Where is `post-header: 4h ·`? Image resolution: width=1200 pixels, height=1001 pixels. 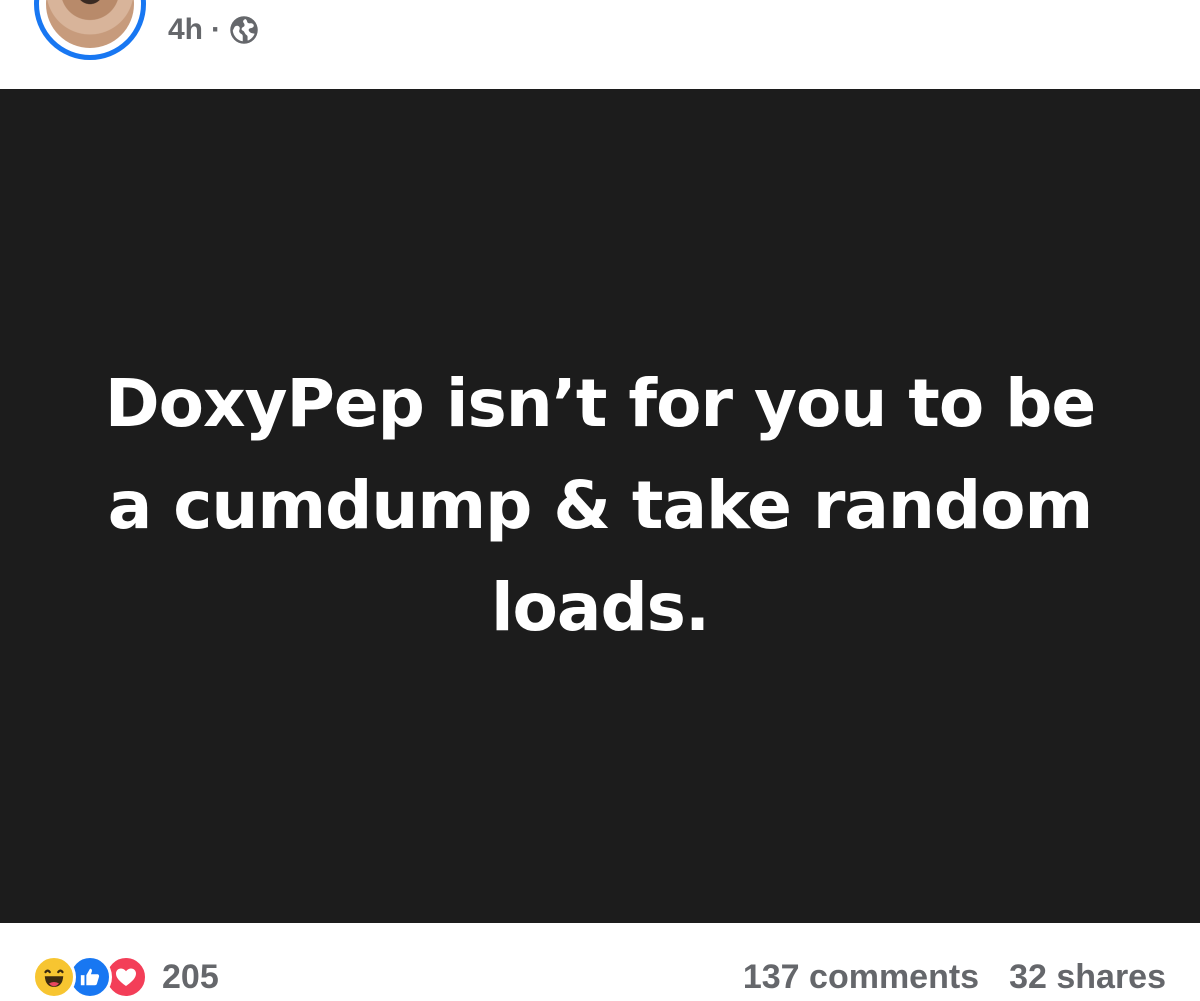
post-header: 4h · is located at coordinates (600, 44).